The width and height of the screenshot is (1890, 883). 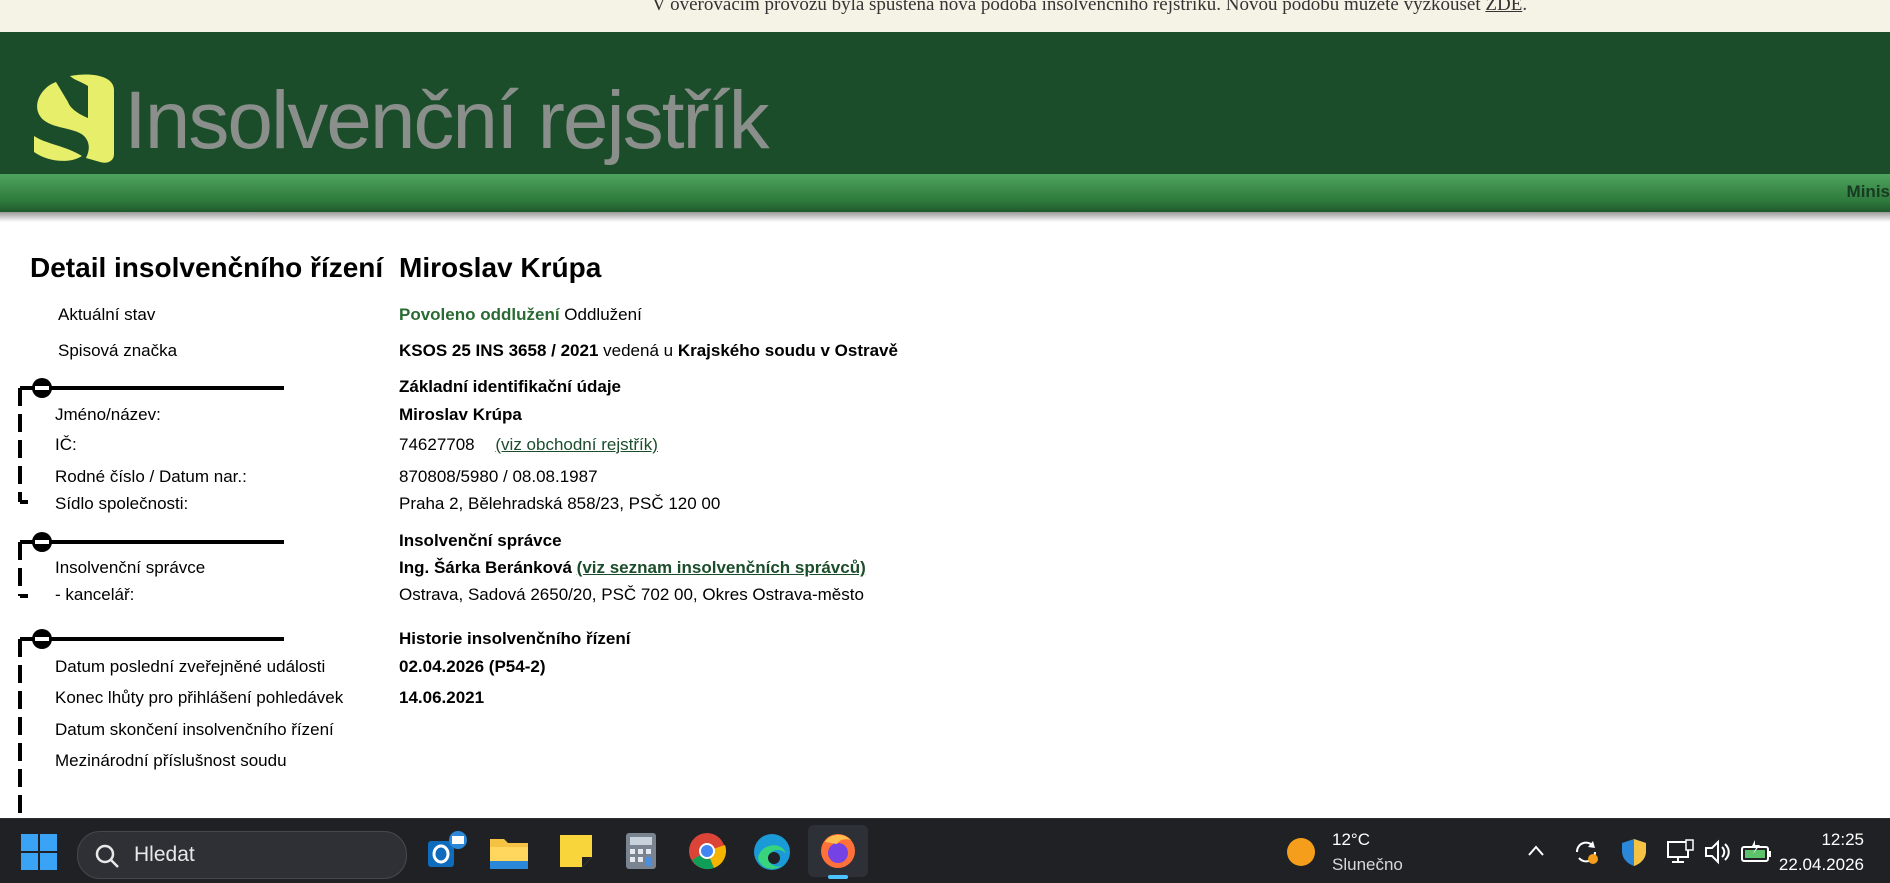 What do you see at coordinates (39, 852) in the screenshot?
I see `windows-start-icon` at bounding box center [39, 852].